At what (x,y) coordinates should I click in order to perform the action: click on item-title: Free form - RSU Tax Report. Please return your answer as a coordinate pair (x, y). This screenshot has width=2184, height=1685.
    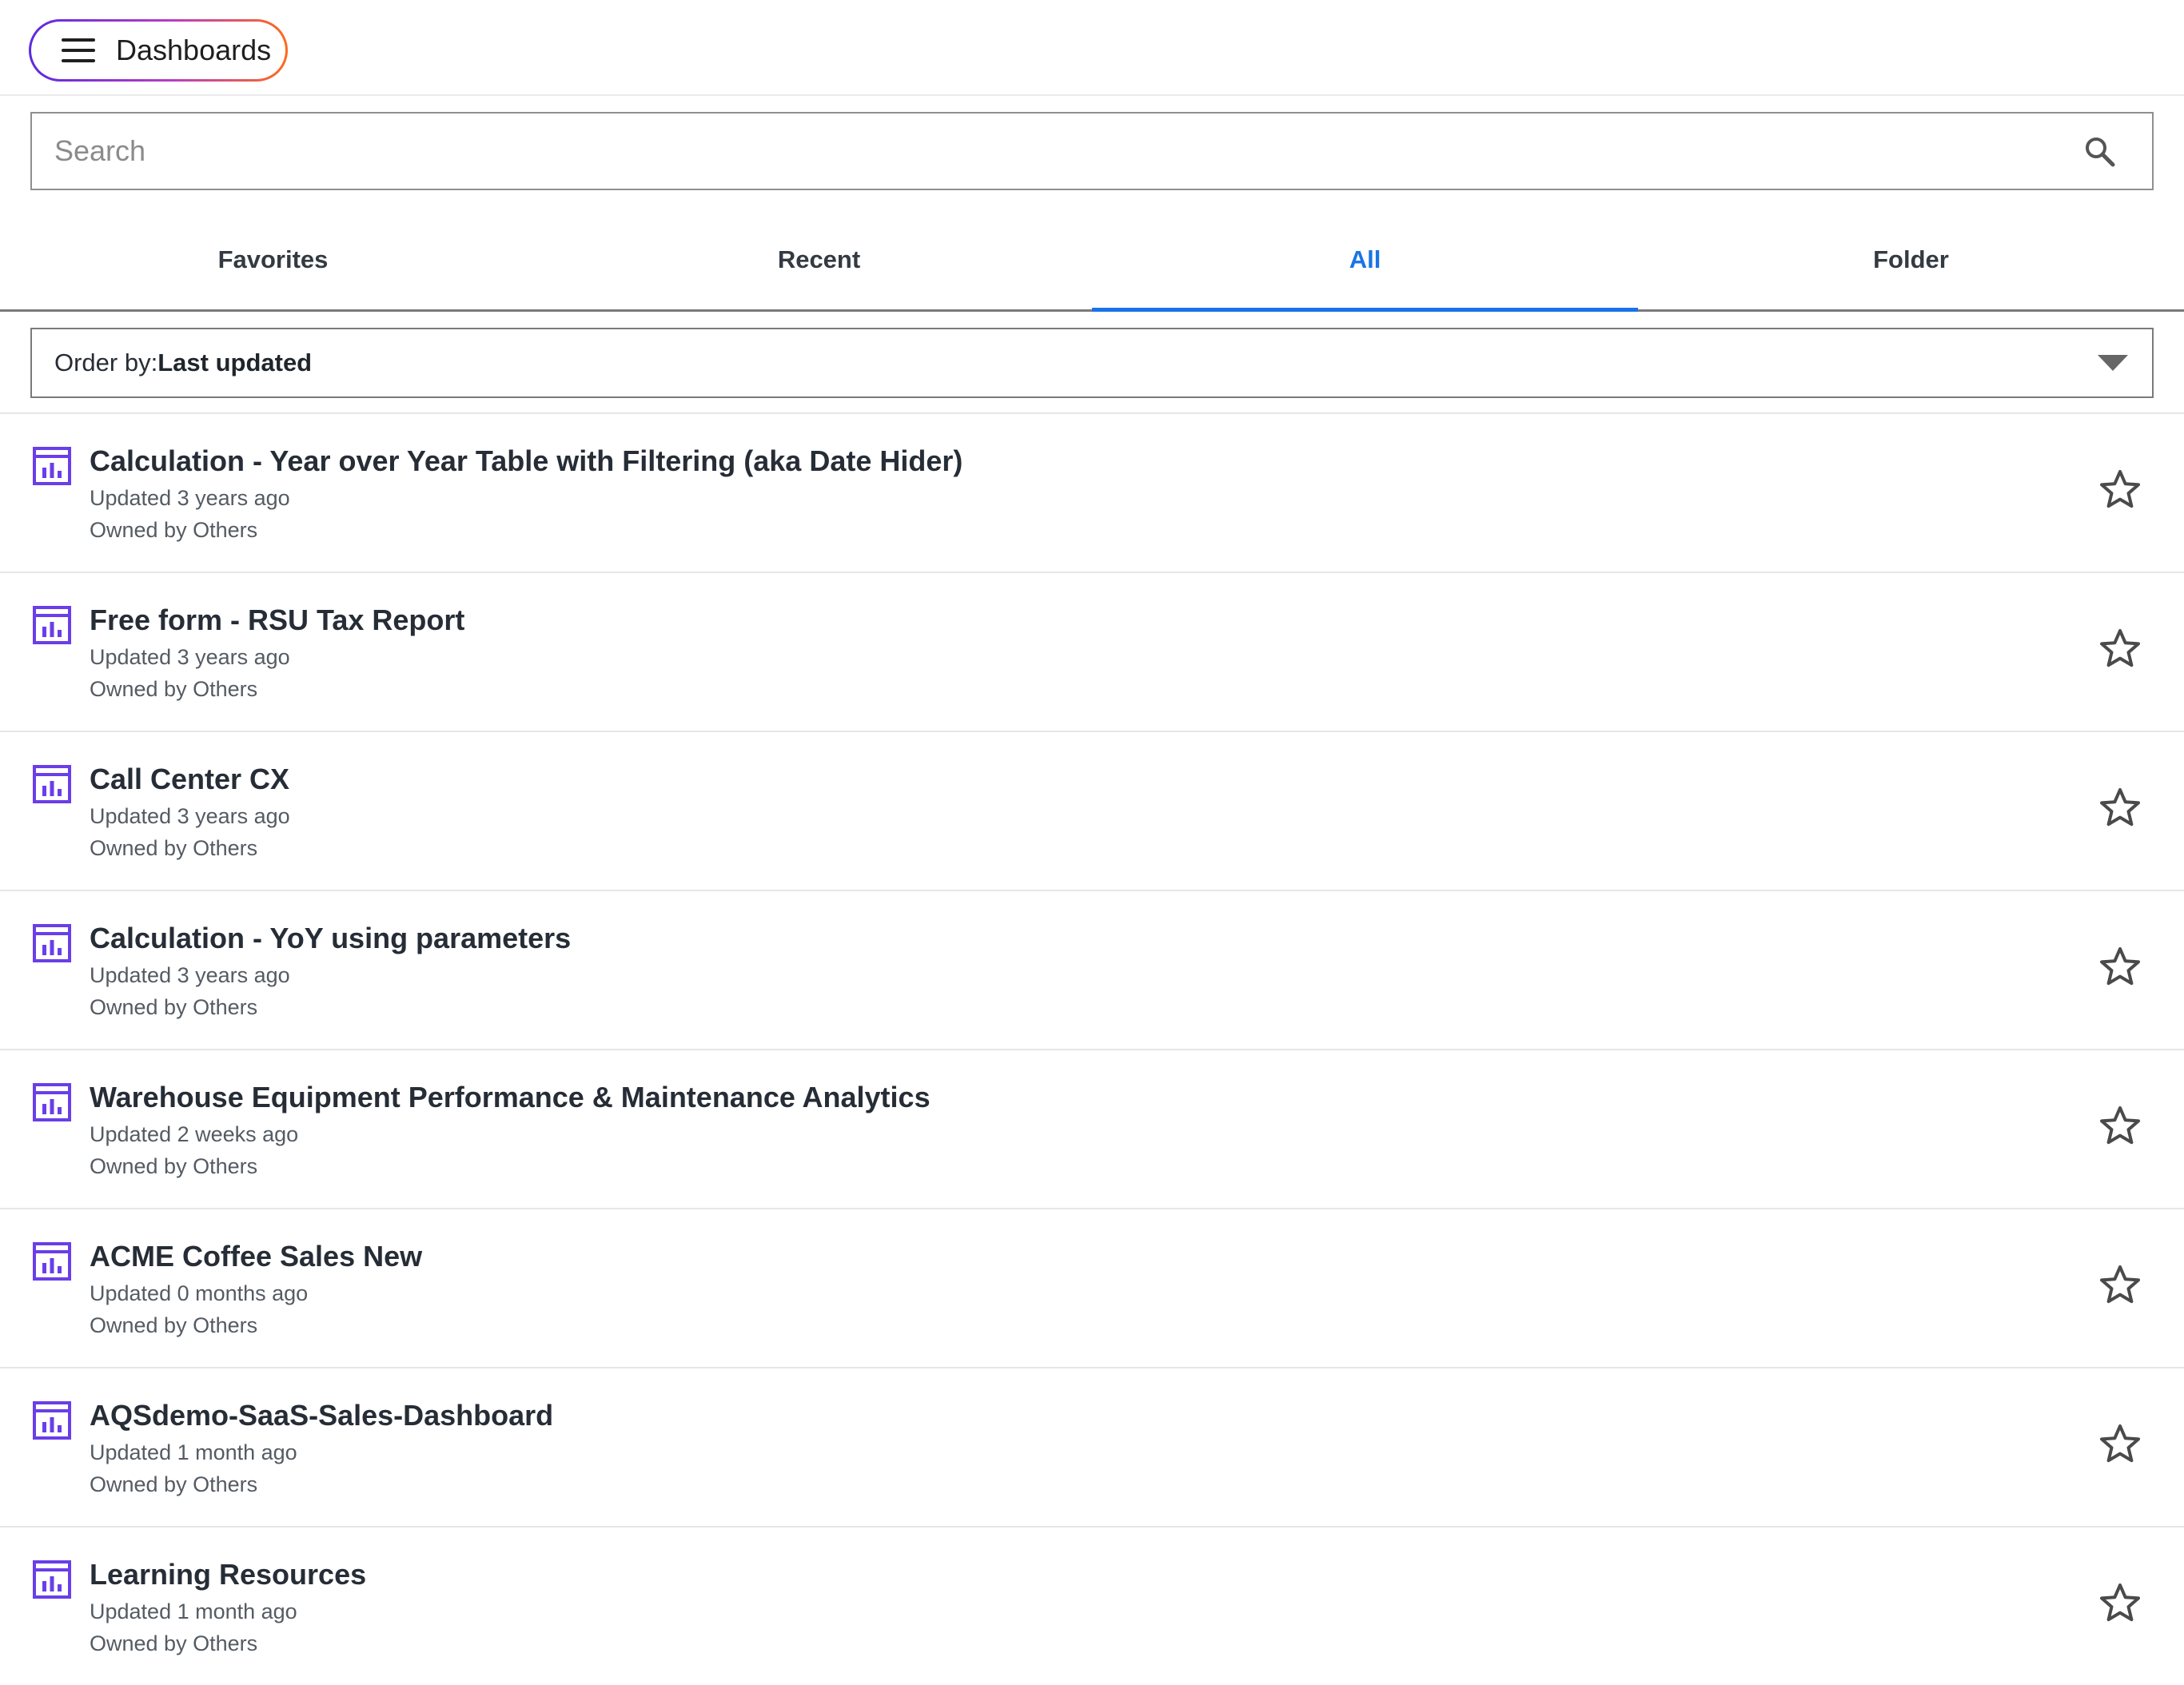
    Looking at the image, I should click on (277, 619).